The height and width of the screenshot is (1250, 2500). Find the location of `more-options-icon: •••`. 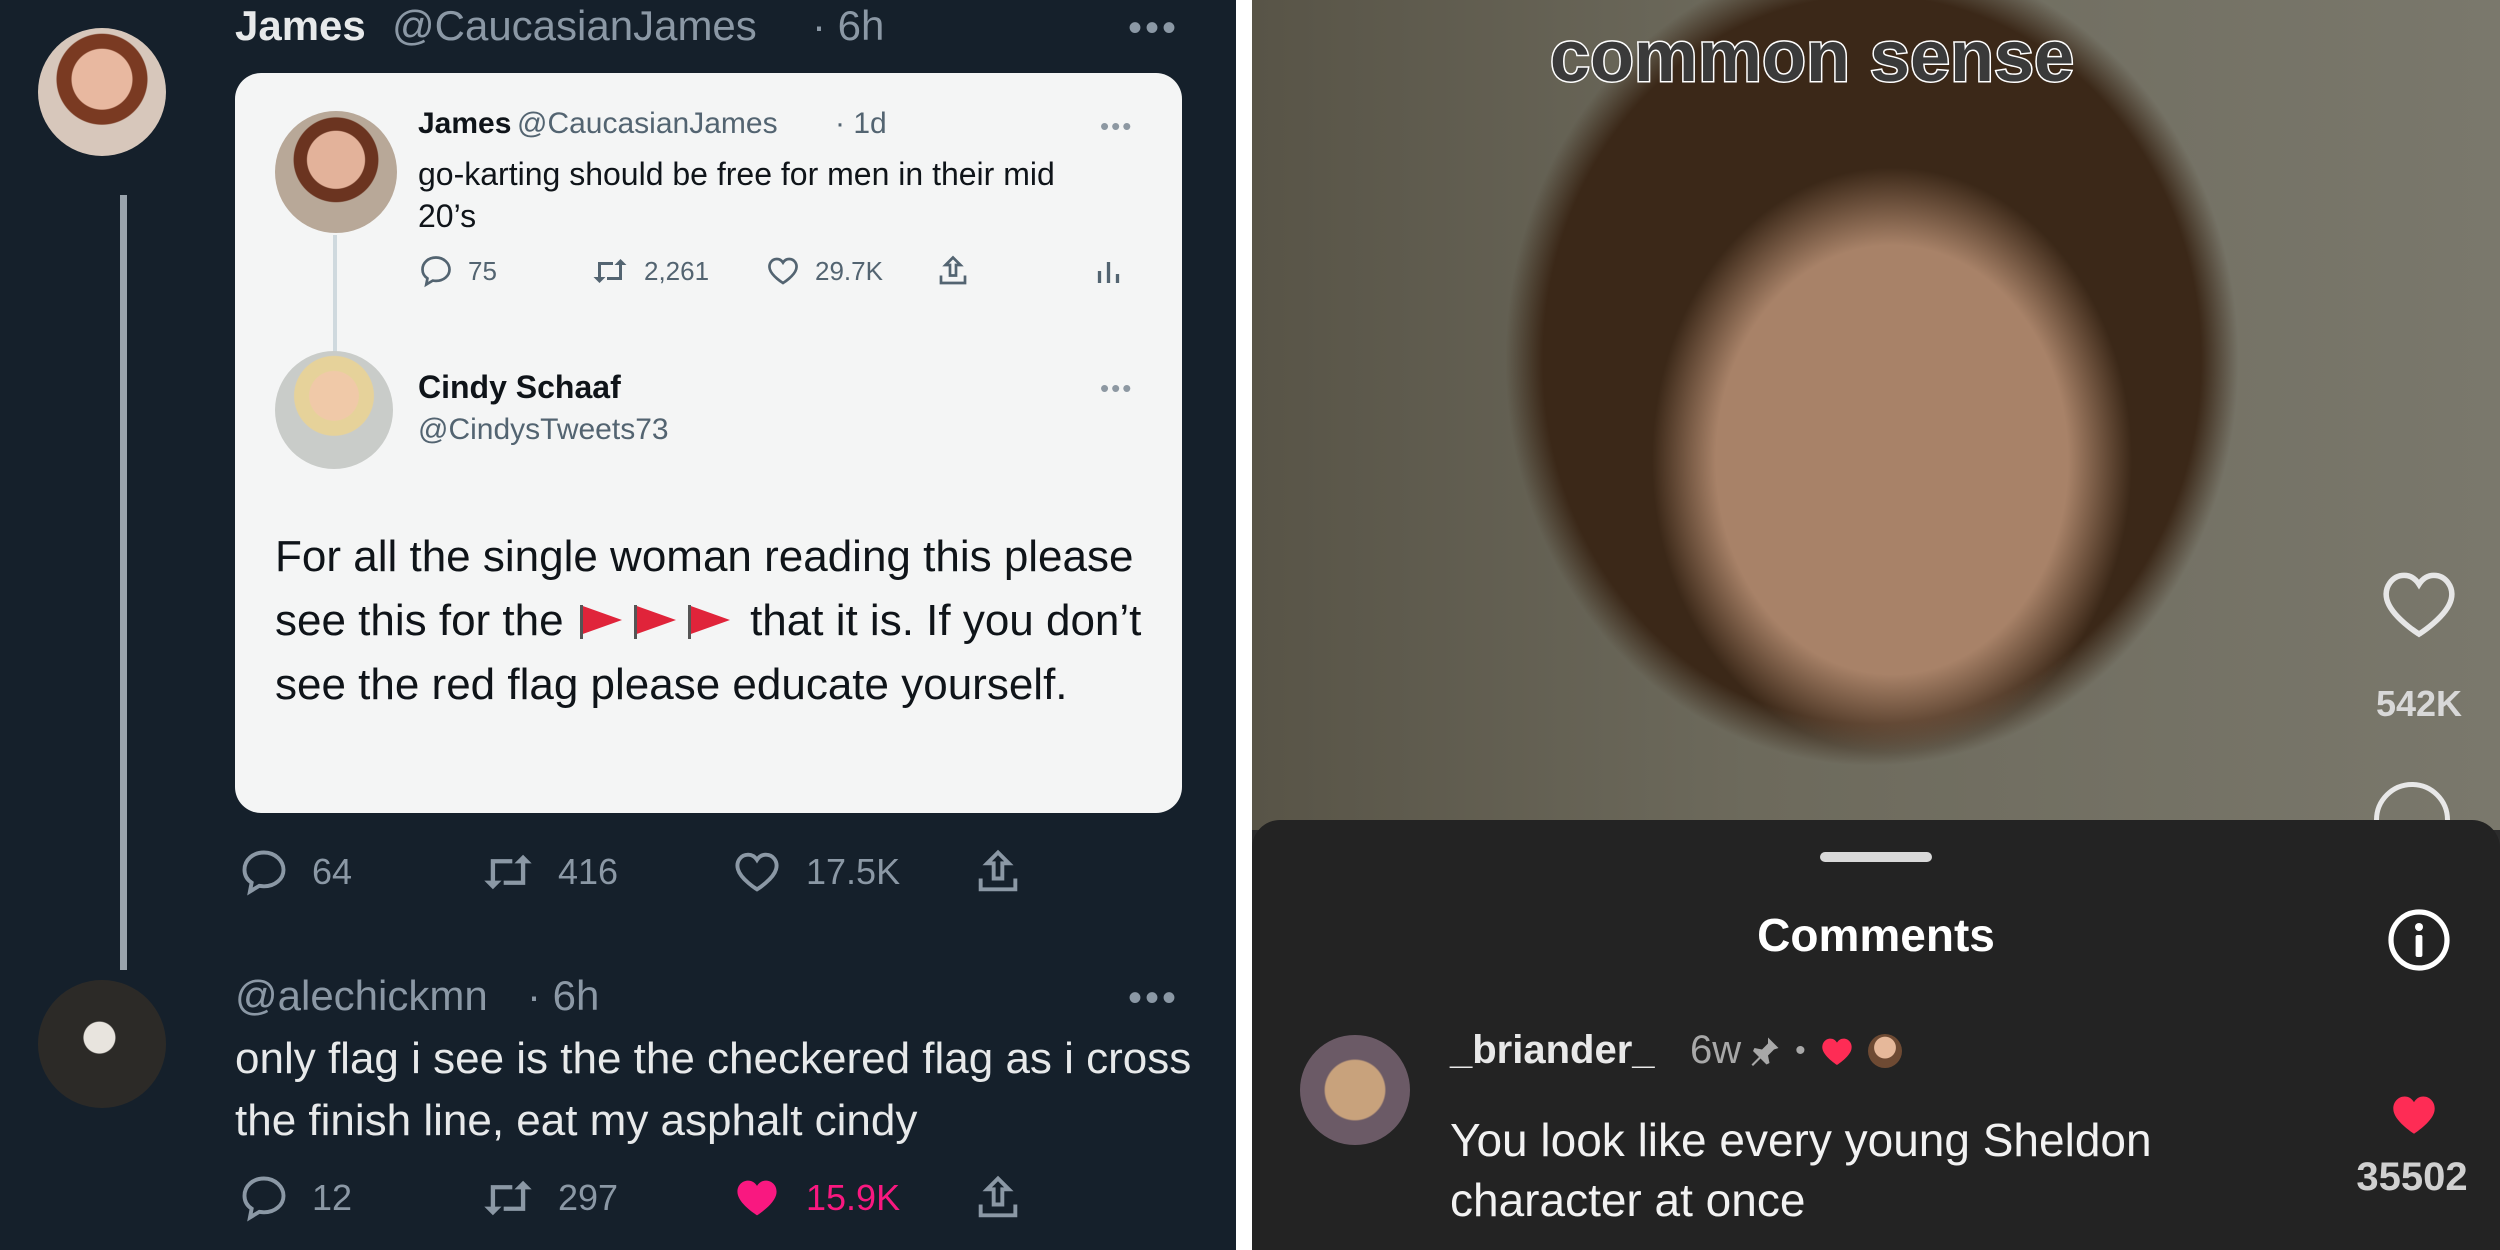

more-options-icon: ••• is located at coordinates (1153, 28).